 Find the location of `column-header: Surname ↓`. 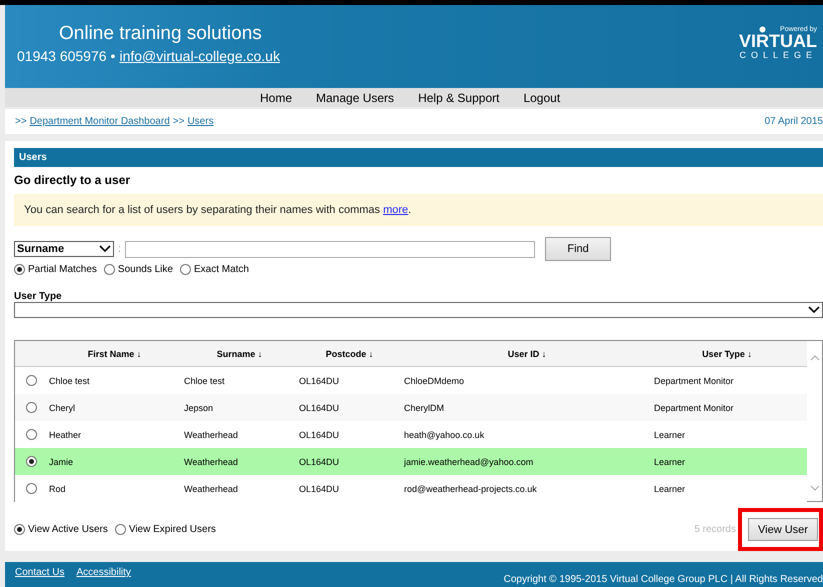

column-header: Surname ↓ is located at coordinates (239, 353).